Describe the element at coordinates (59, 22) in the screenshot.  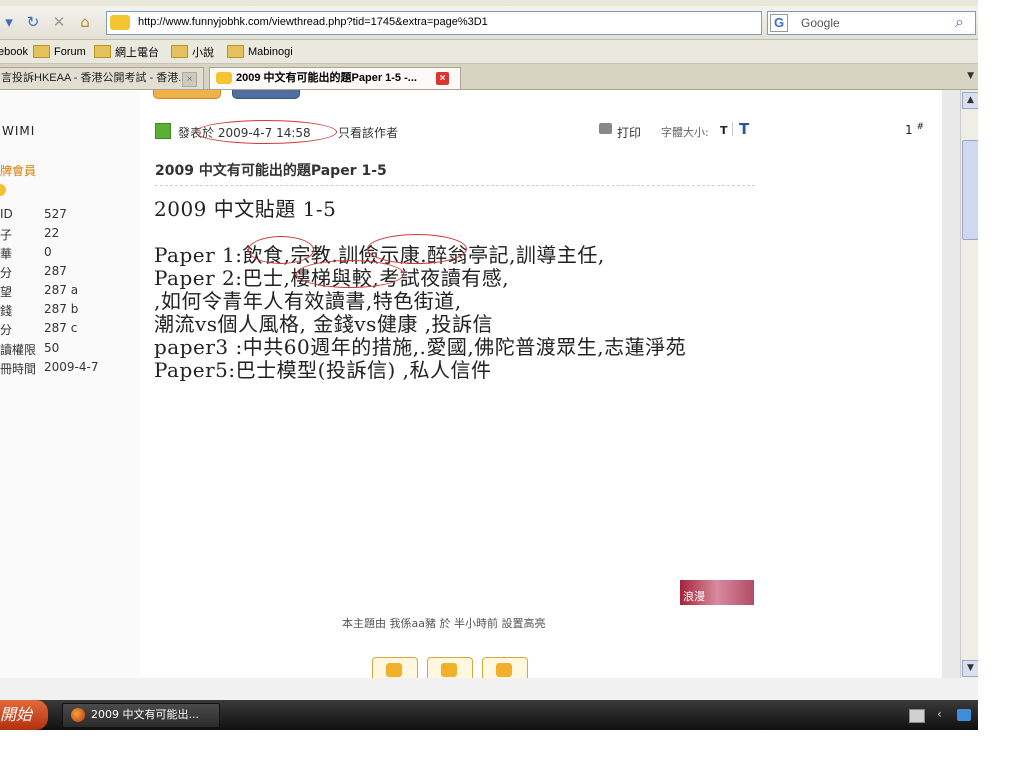
I see `stop-icon: ✕` at that location.